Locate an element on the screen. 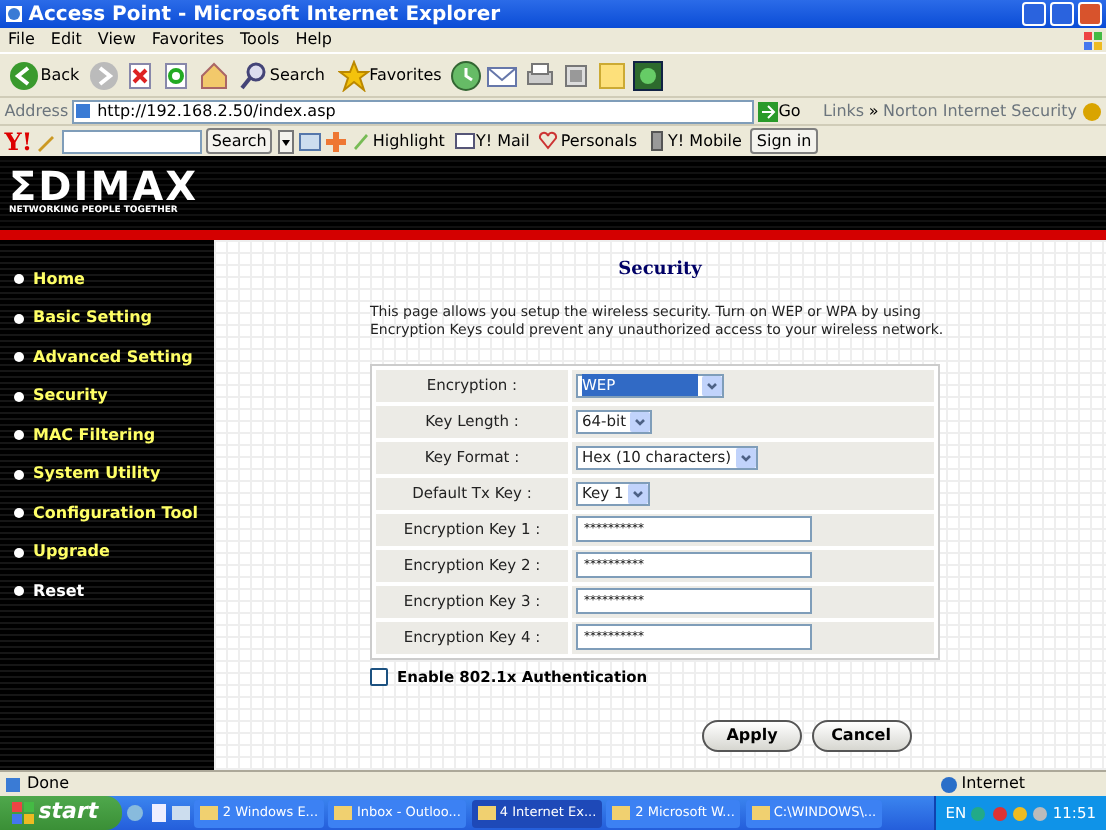 This screenshot has width=1106, height=830. desktop-icon is located at coordinates (180, 813).